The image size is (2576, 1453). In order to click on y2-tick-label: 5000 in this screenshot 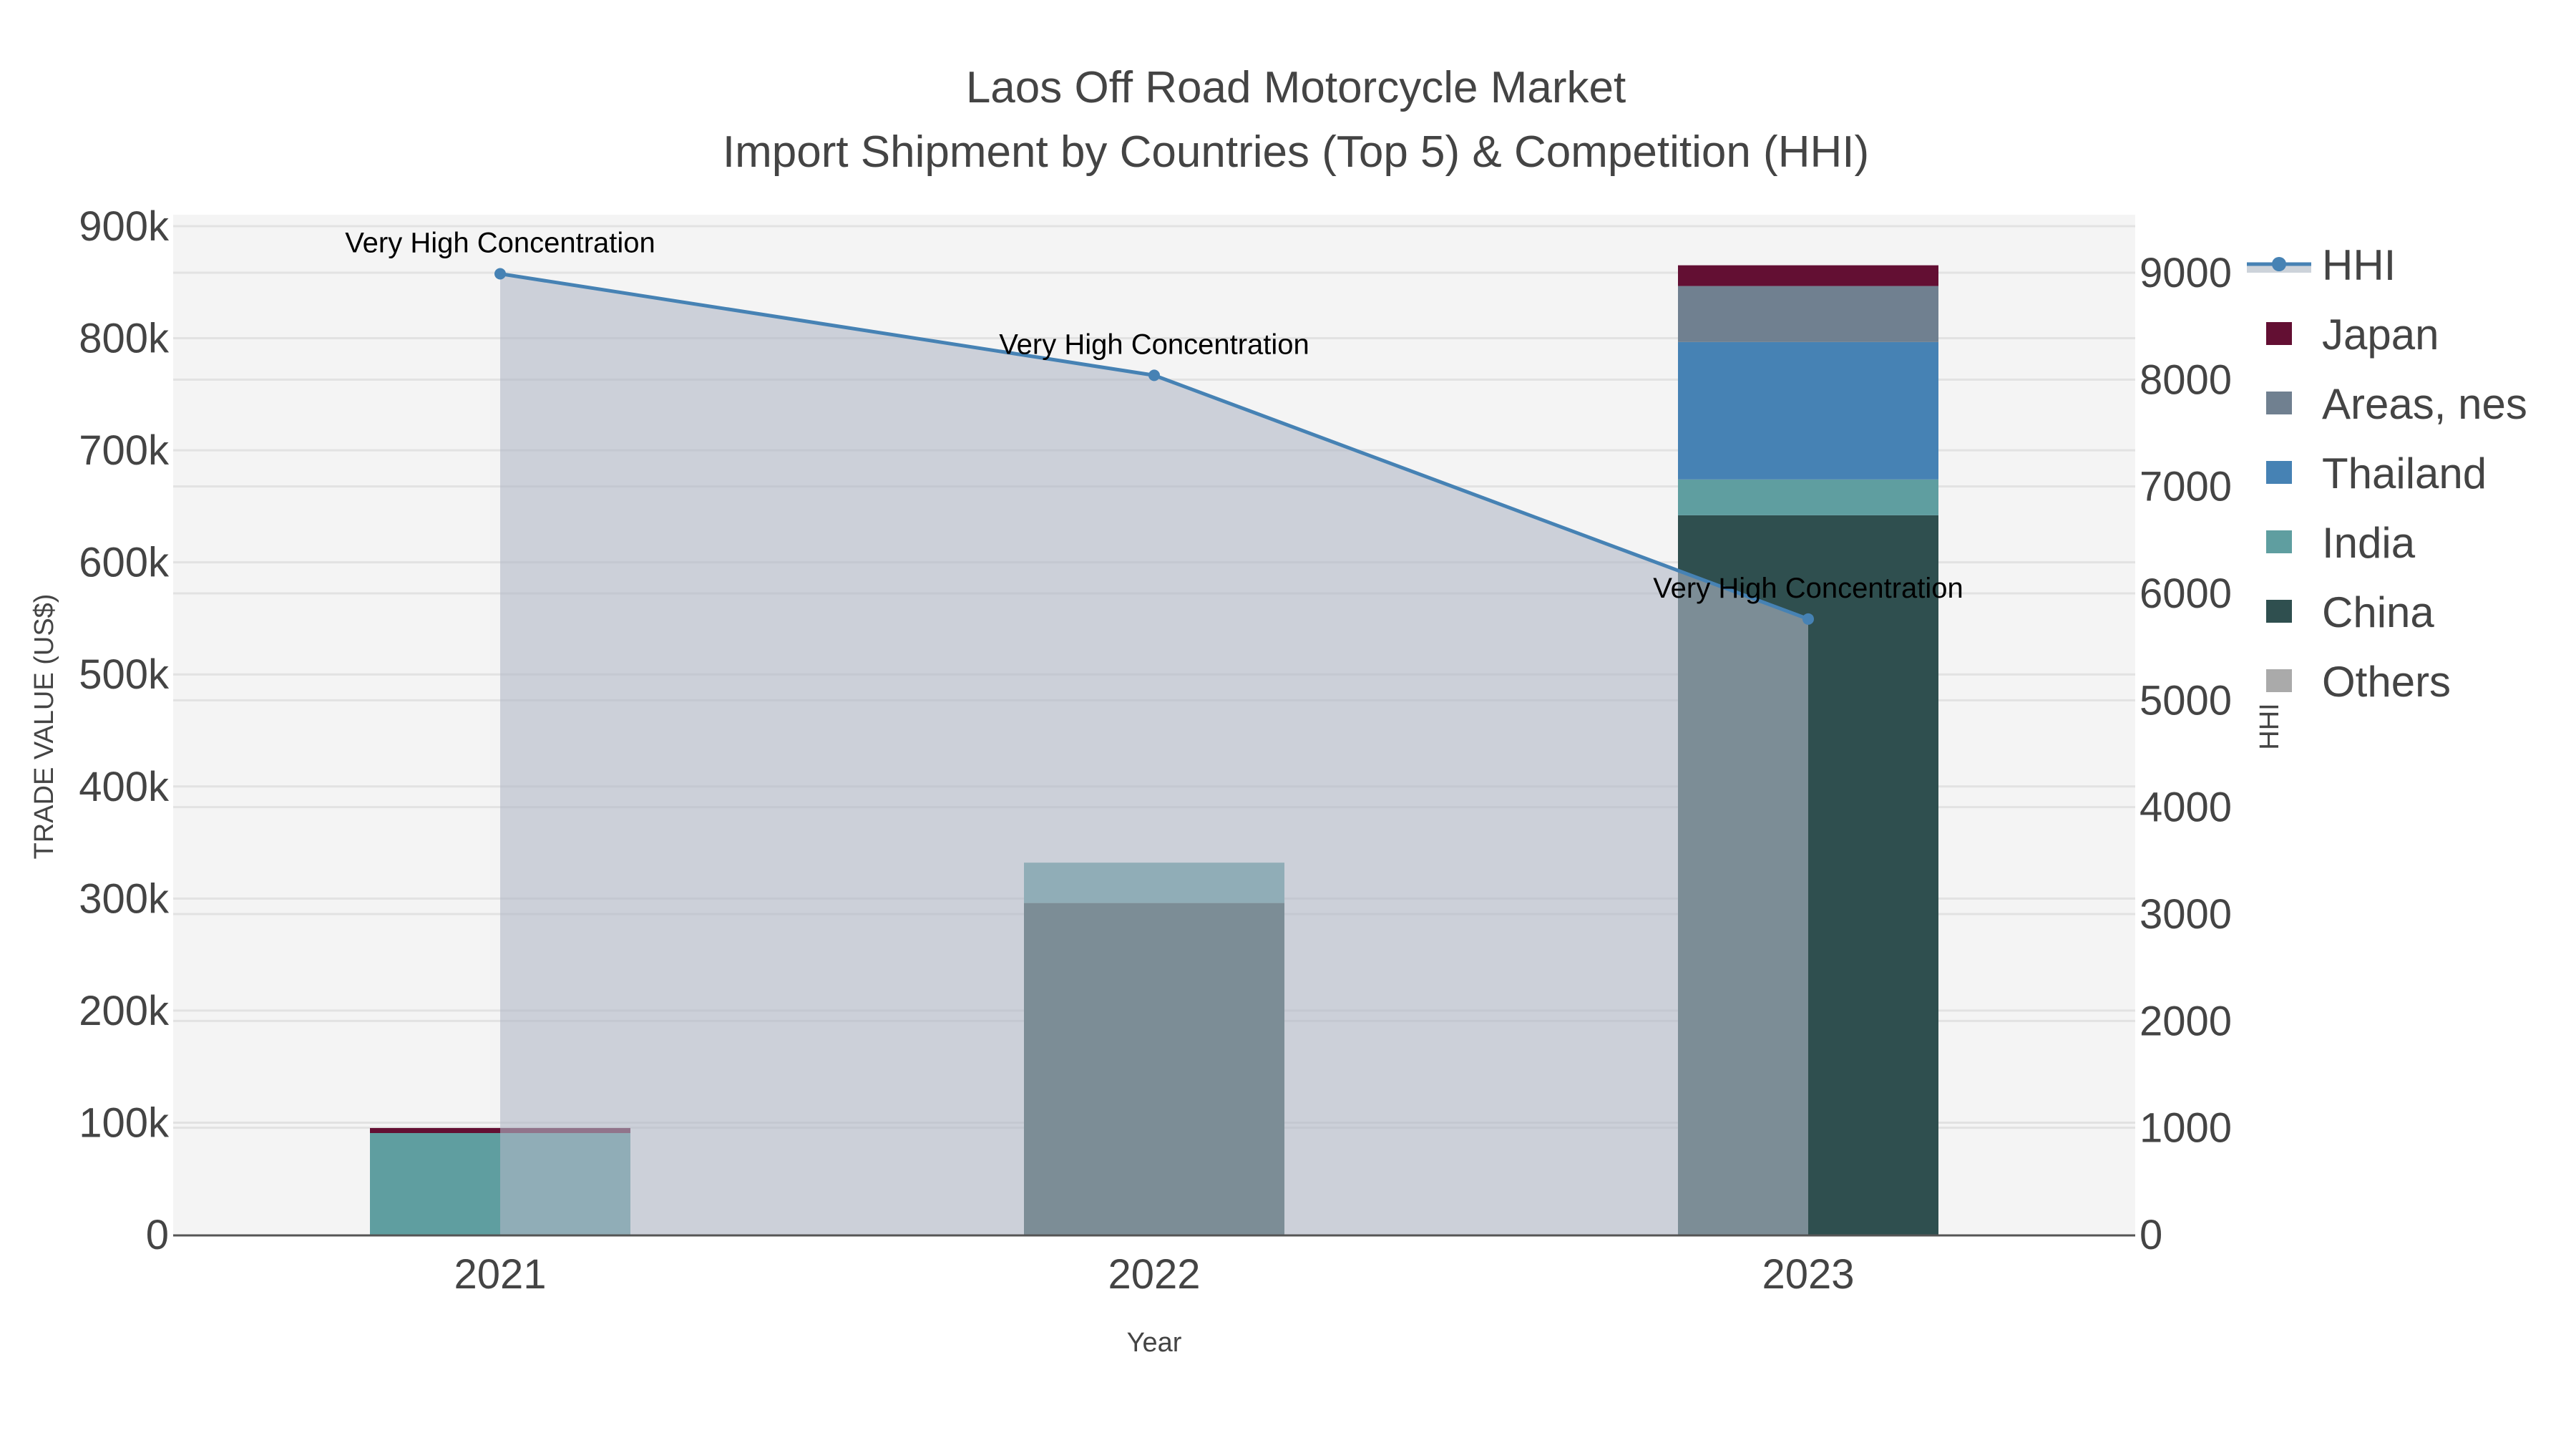, I will do `click(2186, 700)`.